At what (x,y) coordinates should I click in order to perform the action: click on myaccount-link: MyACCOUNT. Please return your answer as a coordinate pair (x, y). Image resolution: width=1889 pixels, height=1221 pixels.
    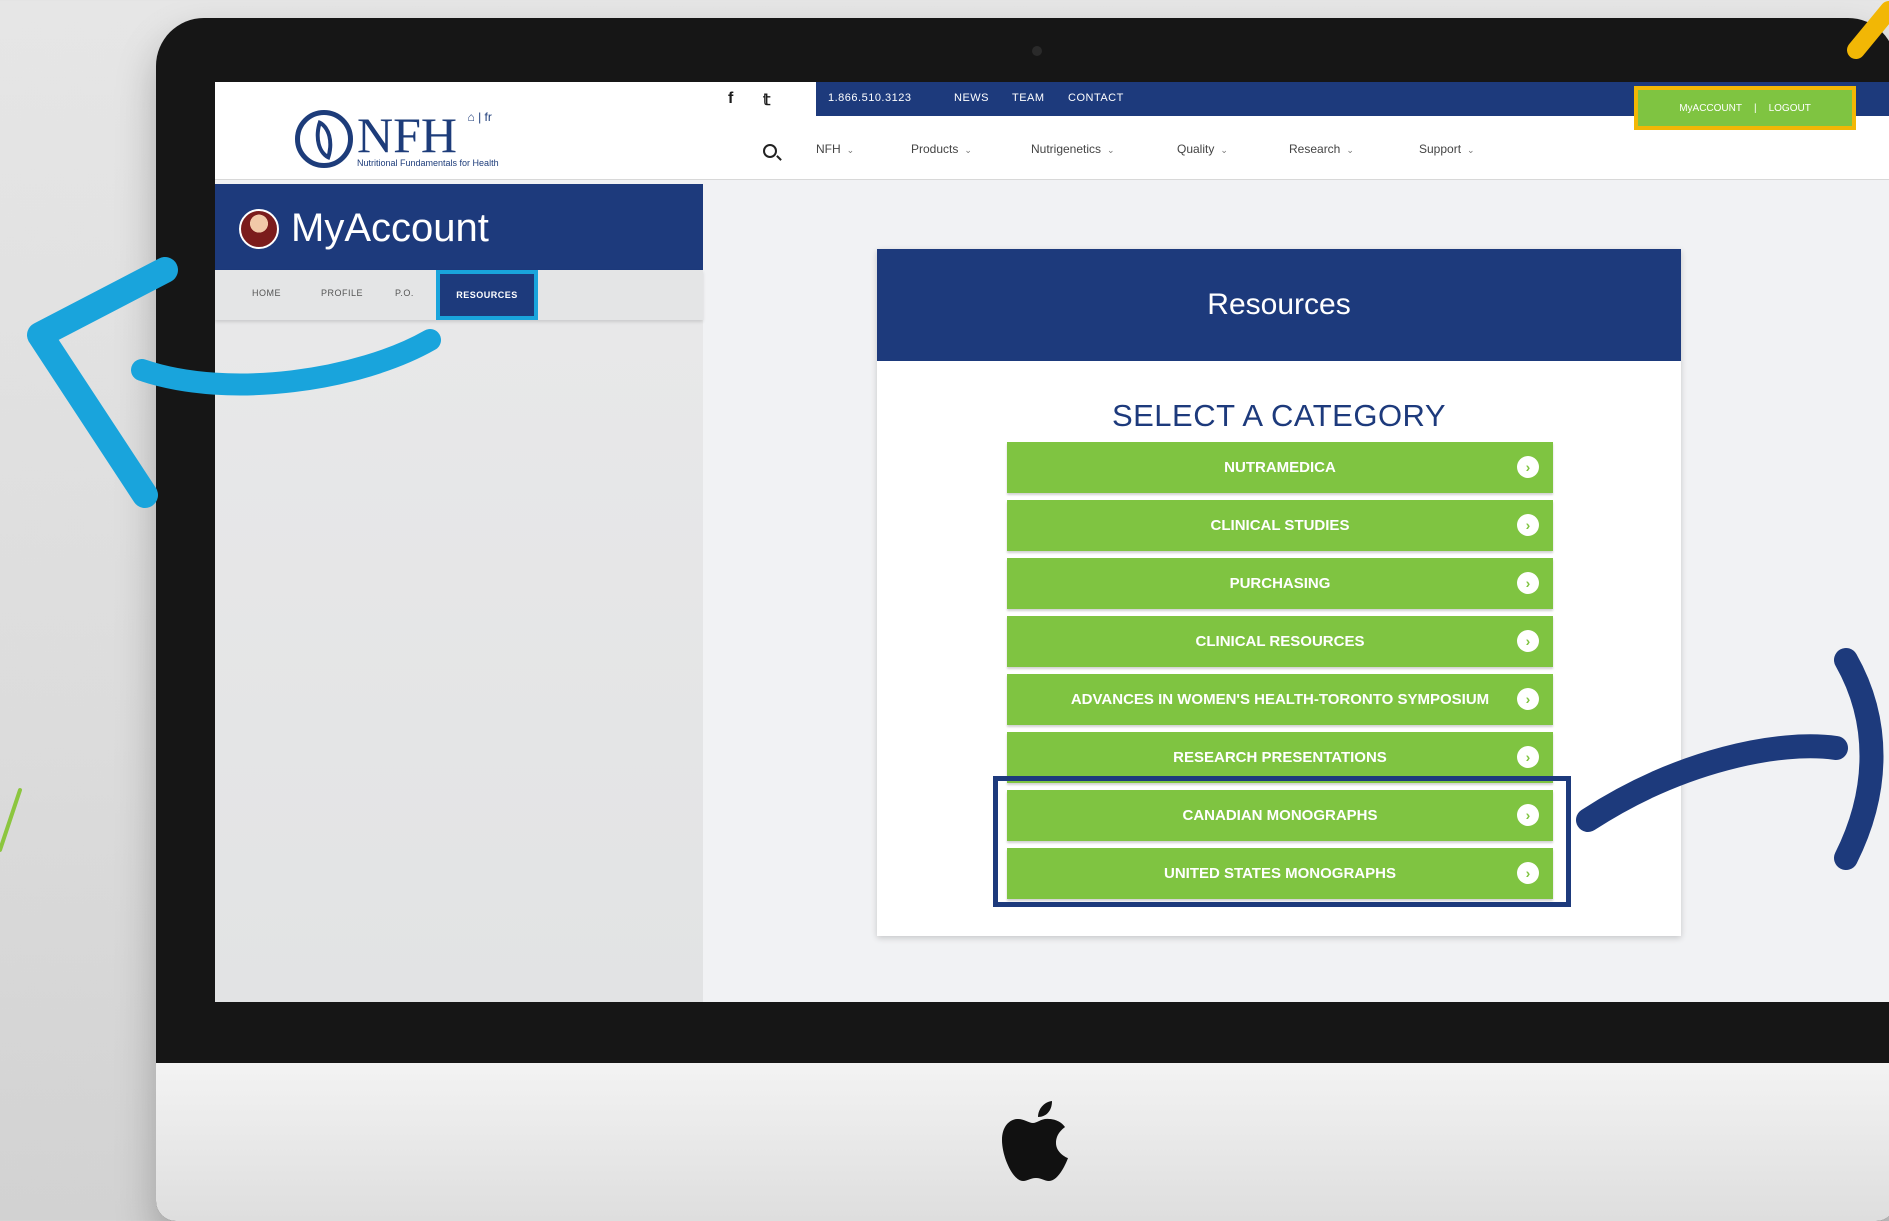
    Looking at the image, I should click on (1710, 108).